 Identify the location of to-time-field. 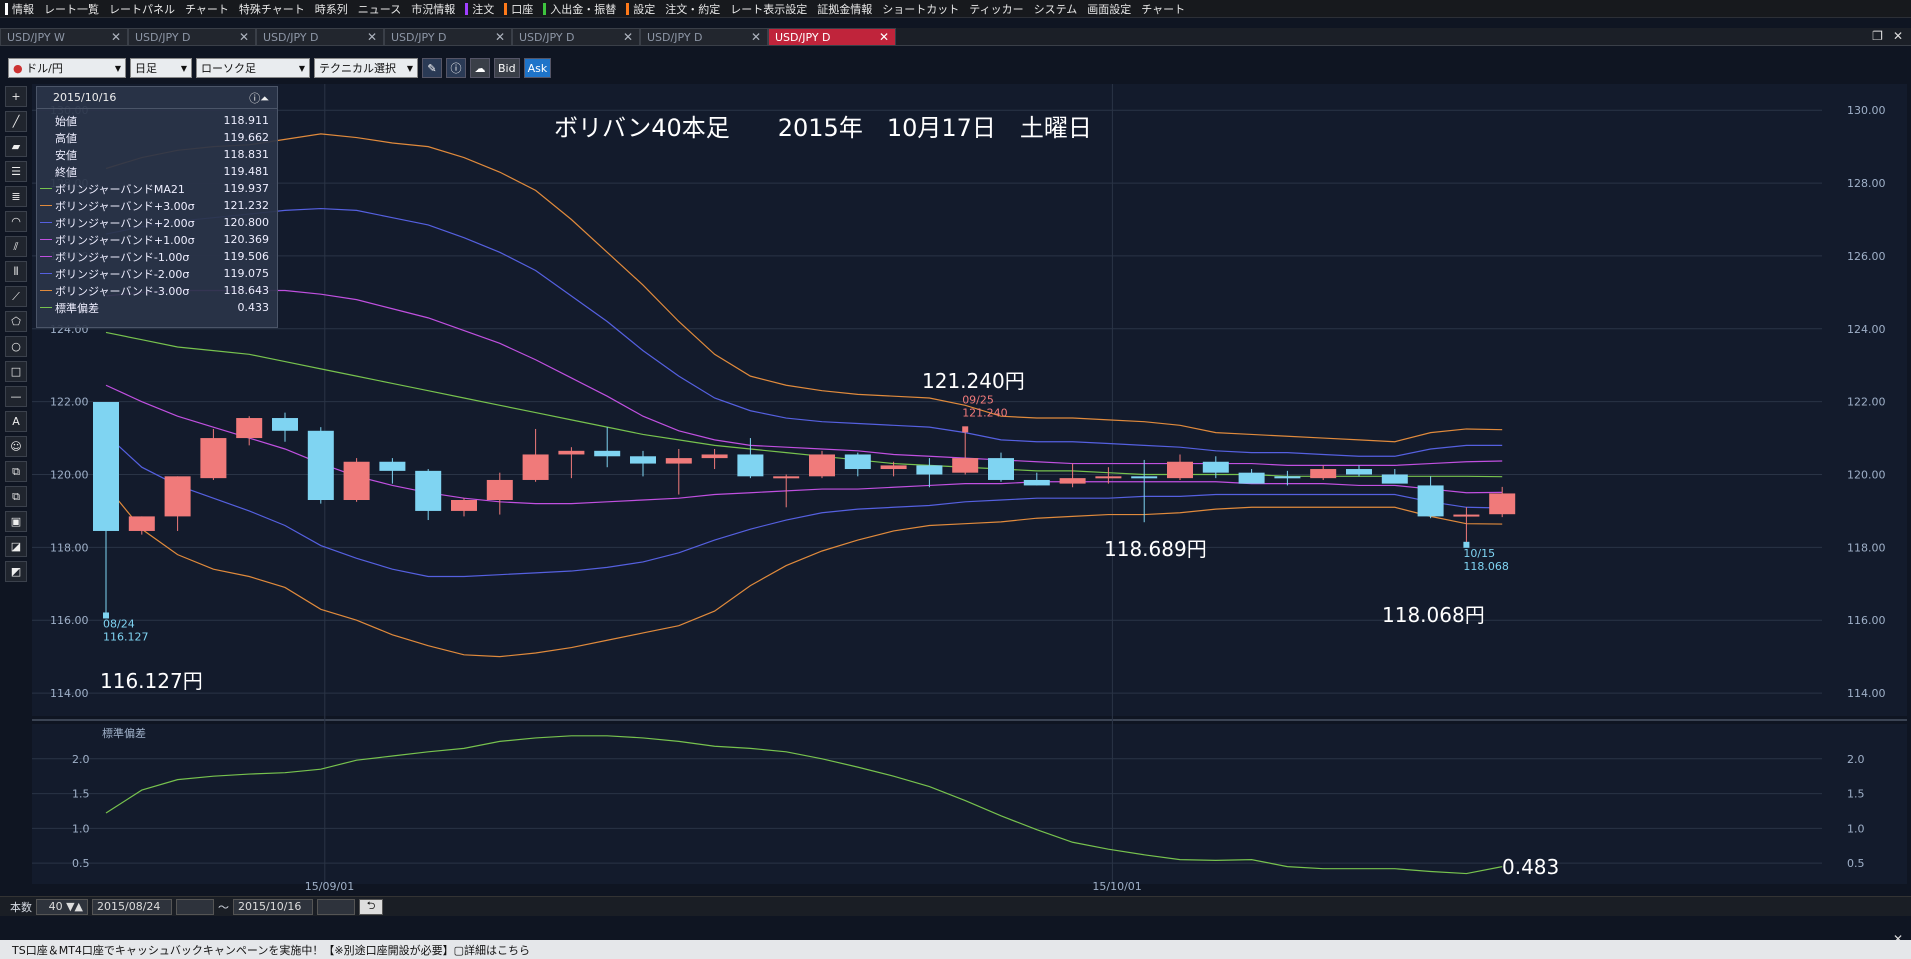
(336, 906).